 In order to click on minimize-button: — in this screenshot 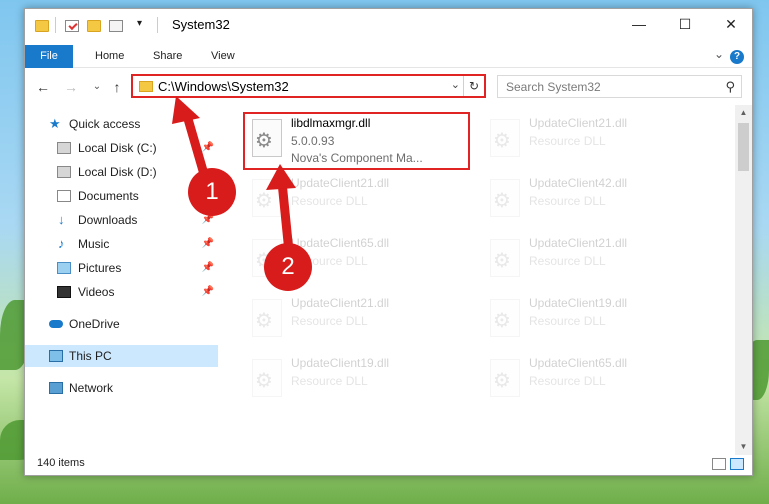, I will do `click(639, 24)`.